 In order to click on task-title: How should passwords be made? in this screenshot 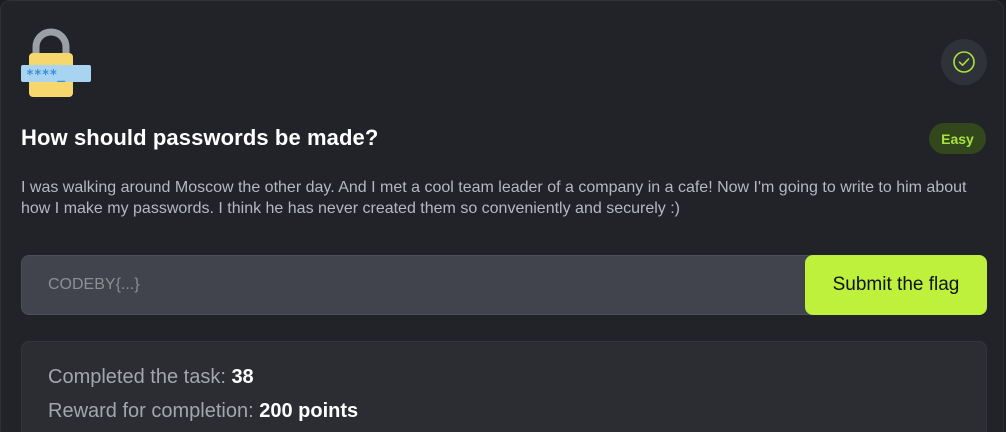, I will do `click(200, 137)`.